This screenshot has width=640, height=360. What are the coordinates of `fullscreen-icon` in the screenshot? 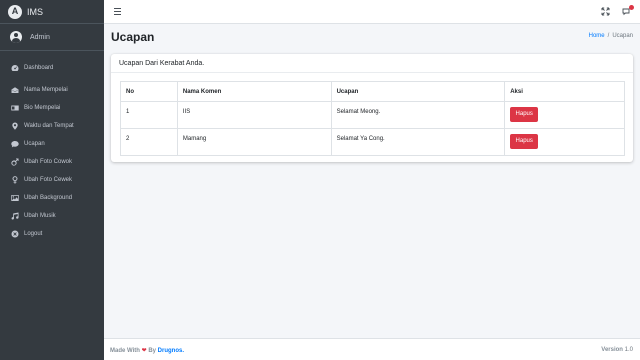 It's located at (605, 11).